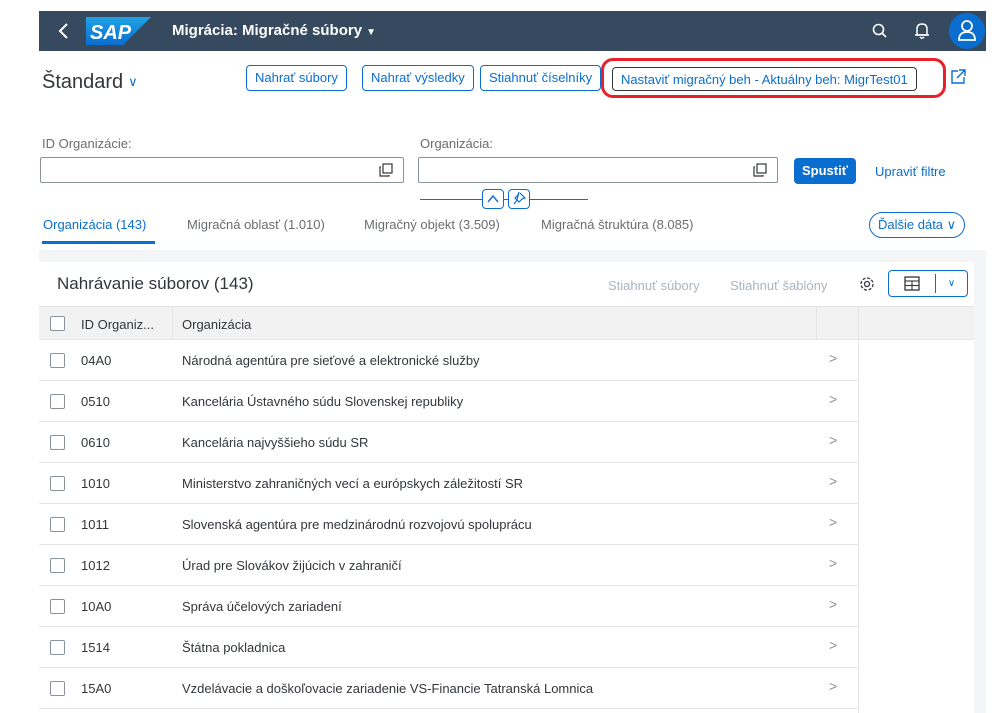  What do you see at coordinates (371, 32) in the screenshot?
I see `caret-down-icon: ▼` at bounding box center [371, 32].